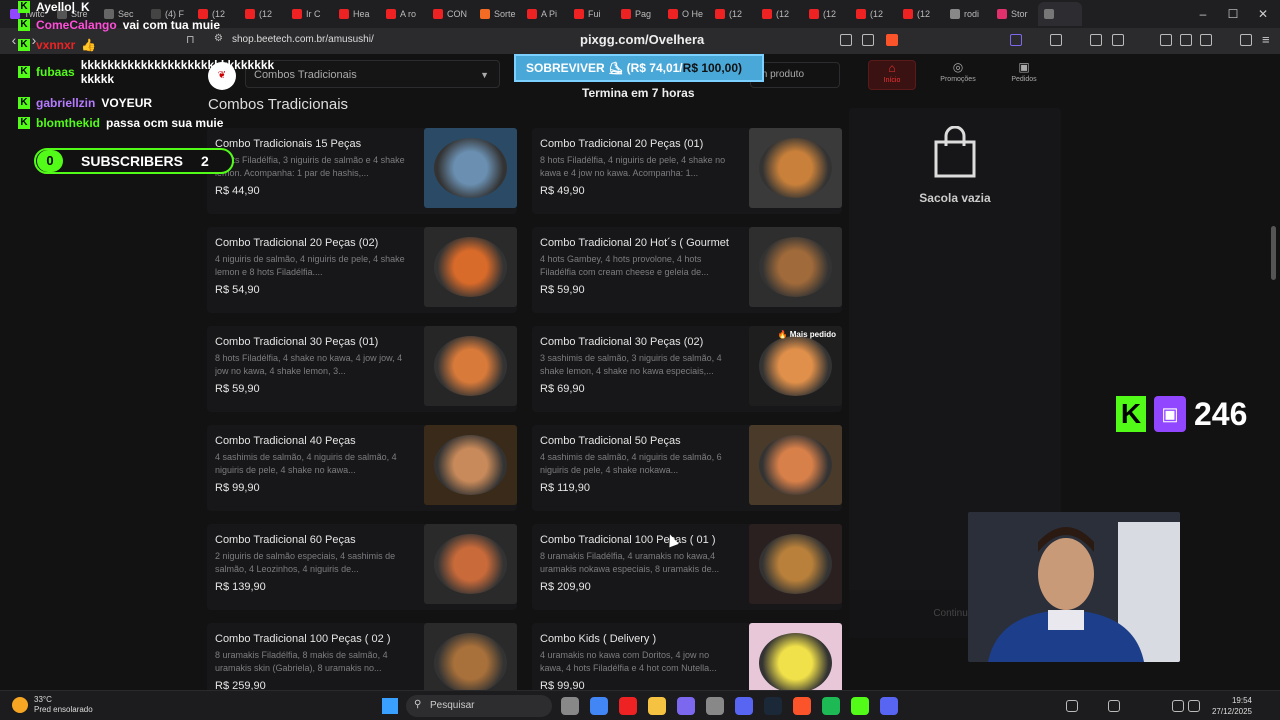 This screenshot has height=720, width=1280. What do you see at coordinates (1060, 14) in the screenshot?
I see `browser-tab` at bounding box center [1060, 14].